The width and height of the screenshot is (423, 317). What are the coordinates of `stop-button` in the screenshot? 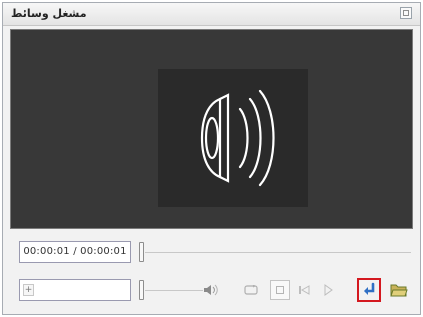 It's located at (280, 290).